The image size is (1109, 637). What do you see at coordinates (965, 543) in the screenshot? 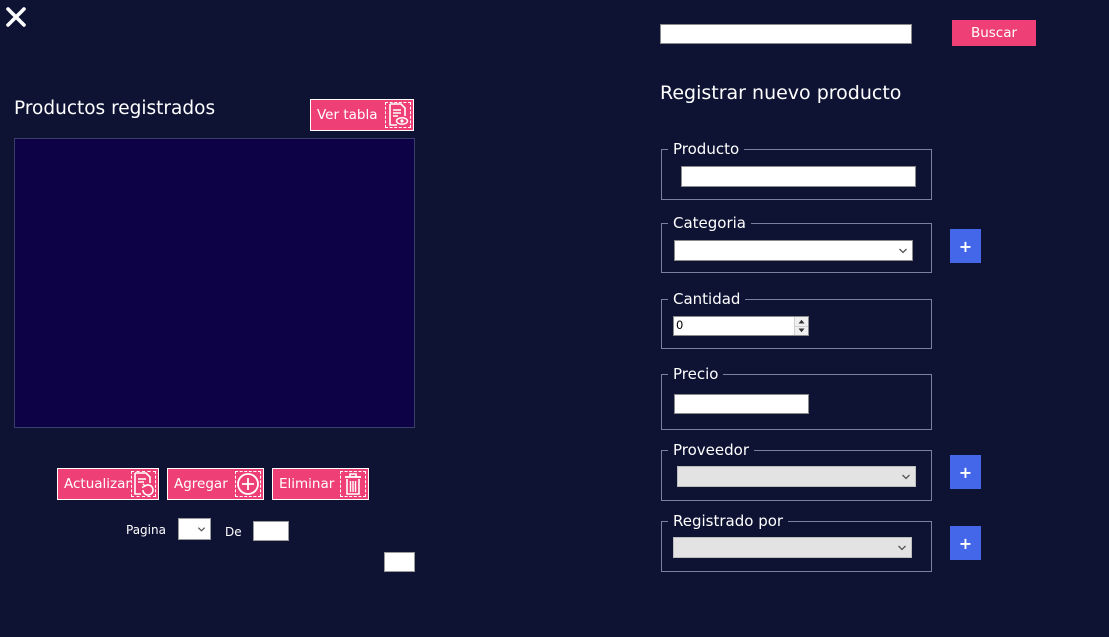
I see `add-registrado-por-button: +` at bounding box center [965, 543].